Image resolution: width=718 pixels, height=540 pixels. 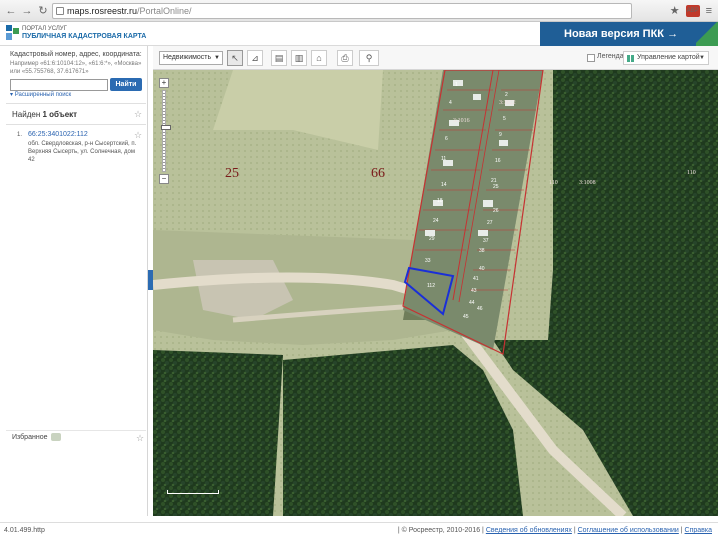 I want to click on advanced-search-label: Расширенный поиск, so click(x=43, y=95).